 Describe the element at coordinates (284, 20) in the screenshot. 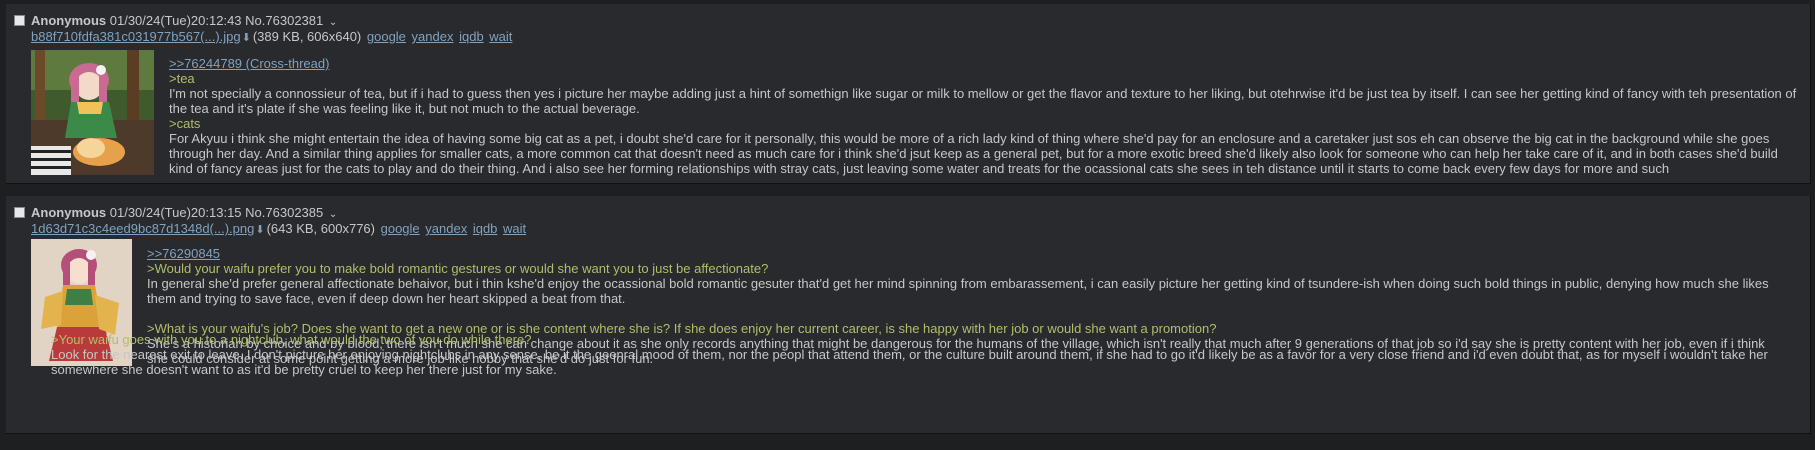

I see `post-number: No.76302381` at that location.